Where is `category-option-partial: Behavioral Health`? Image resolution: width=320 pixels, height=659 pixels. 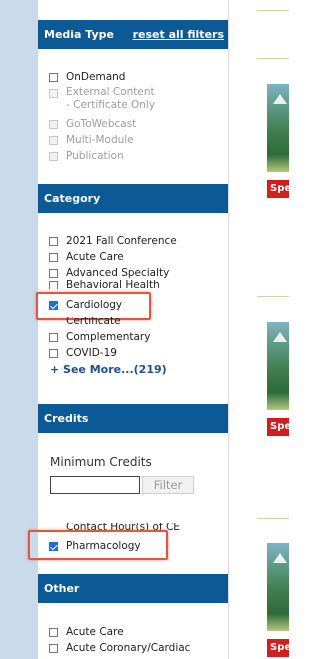 category-option-partial: Behavioral Health is located at coordinates (104, 284).